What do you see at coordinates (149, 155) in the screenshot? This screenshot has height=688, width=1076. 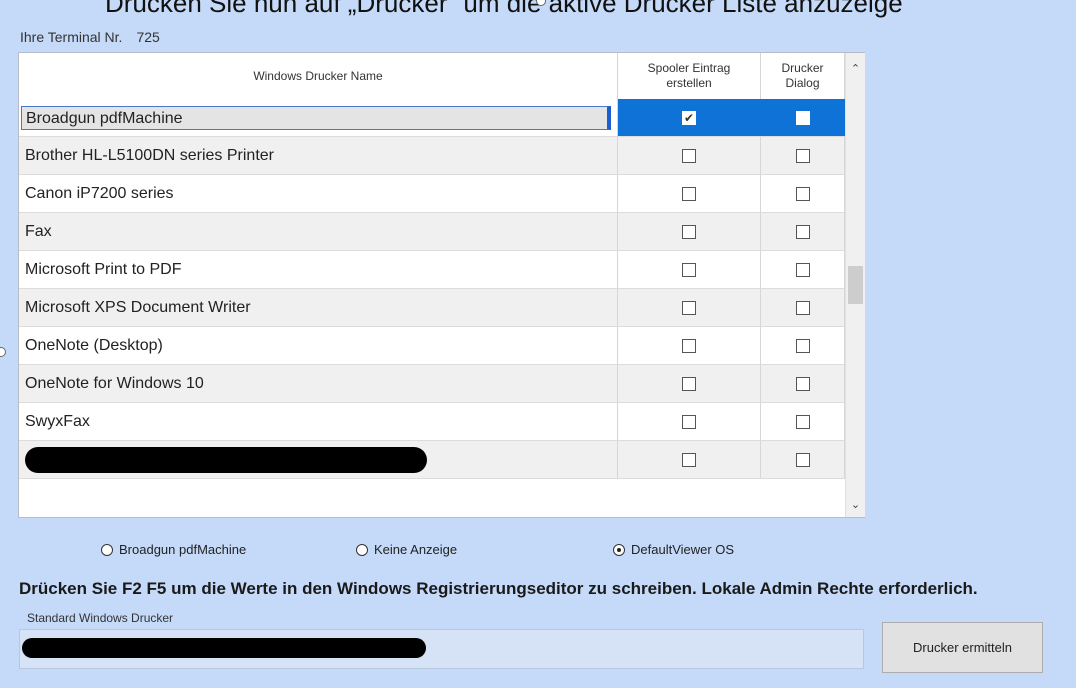 I see `printer-name: Brother HL-L5100DN series Printer` at bounding box center [149, 155].